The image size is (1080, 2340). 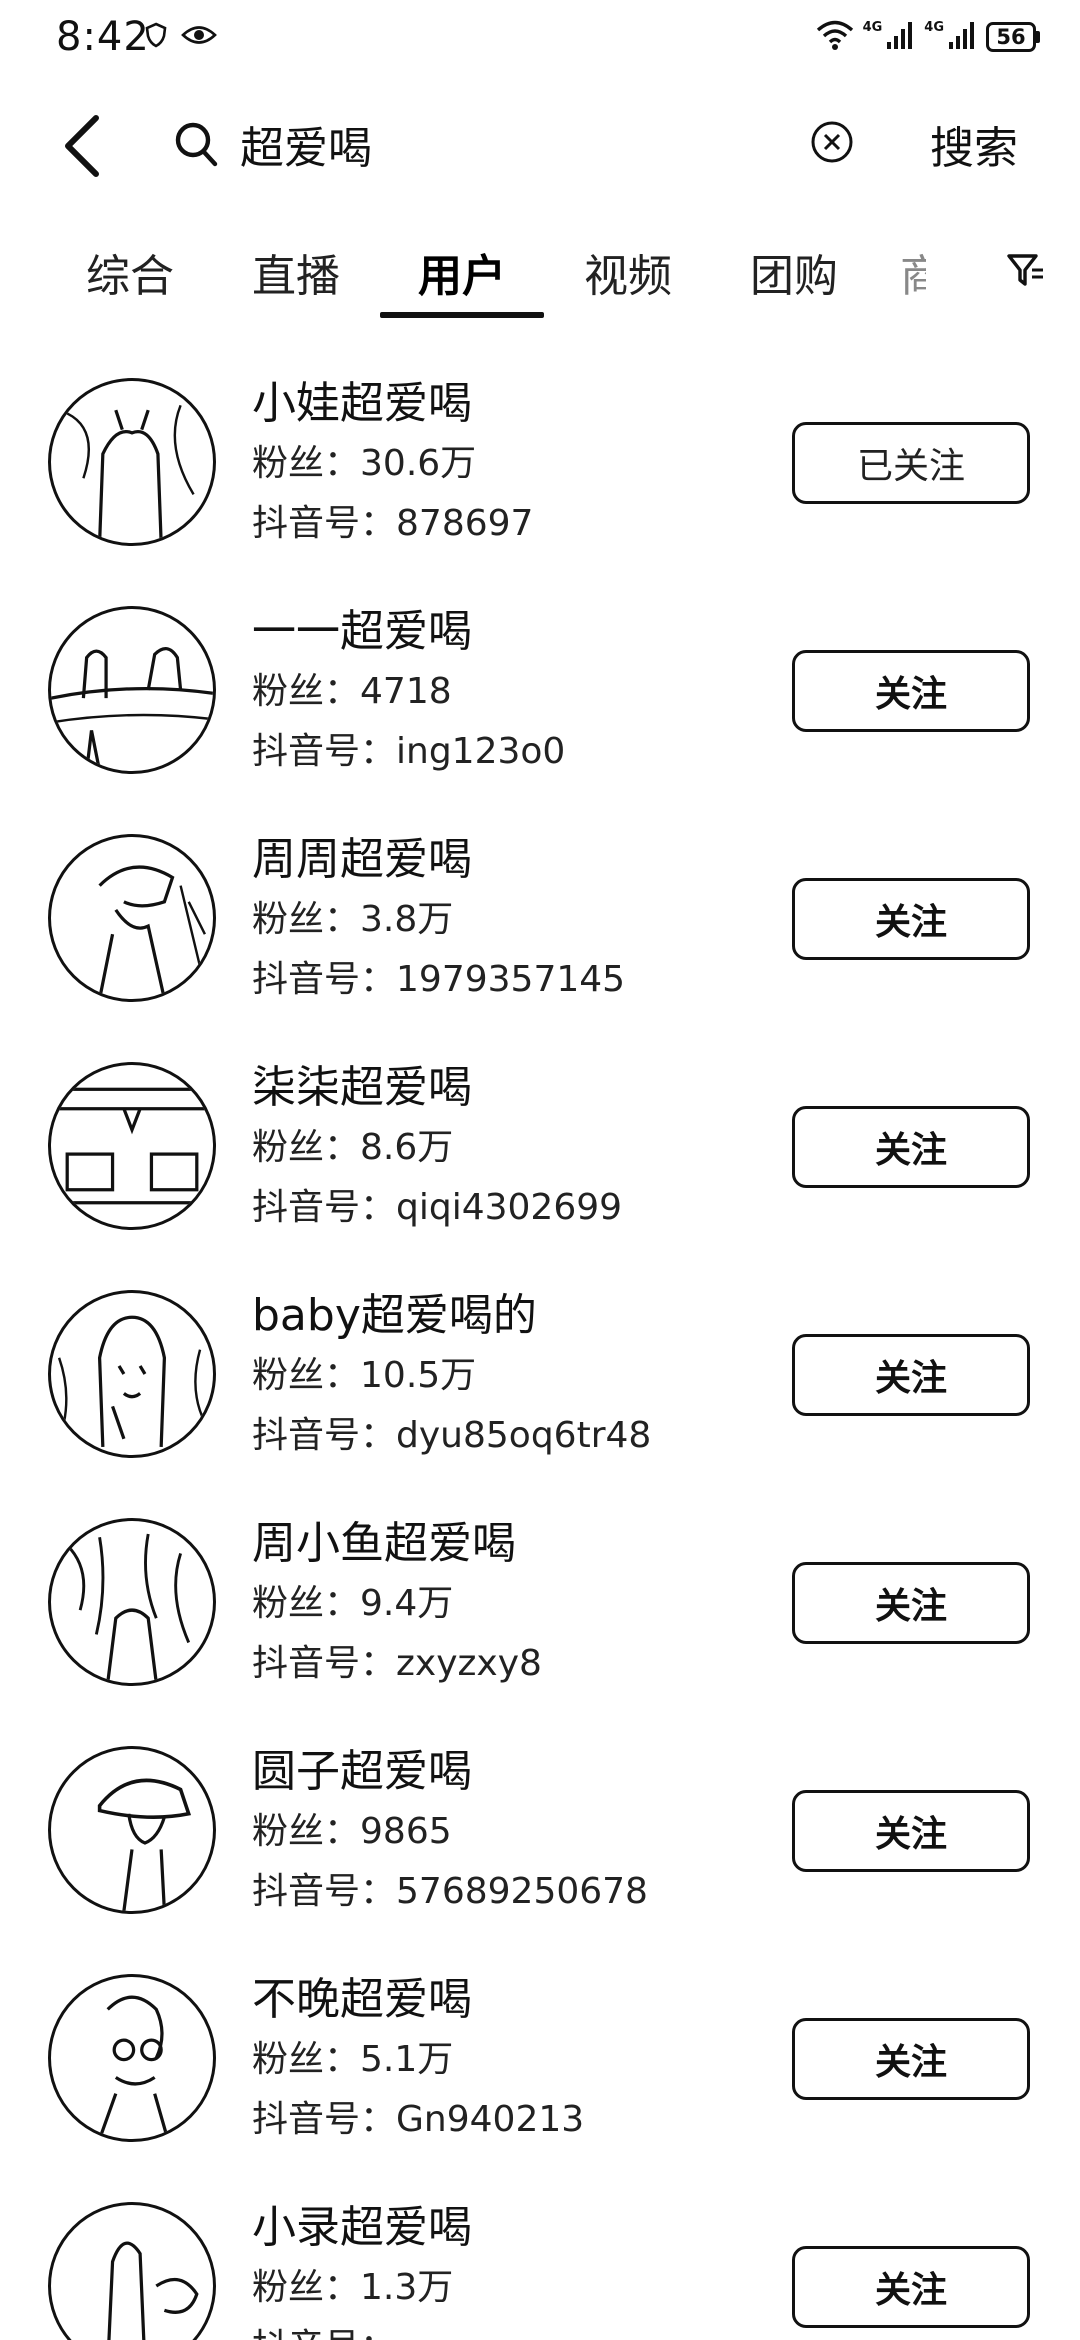 I want to click on fans-count: 粉丝：10.5万, so click(x=512, y=1376).